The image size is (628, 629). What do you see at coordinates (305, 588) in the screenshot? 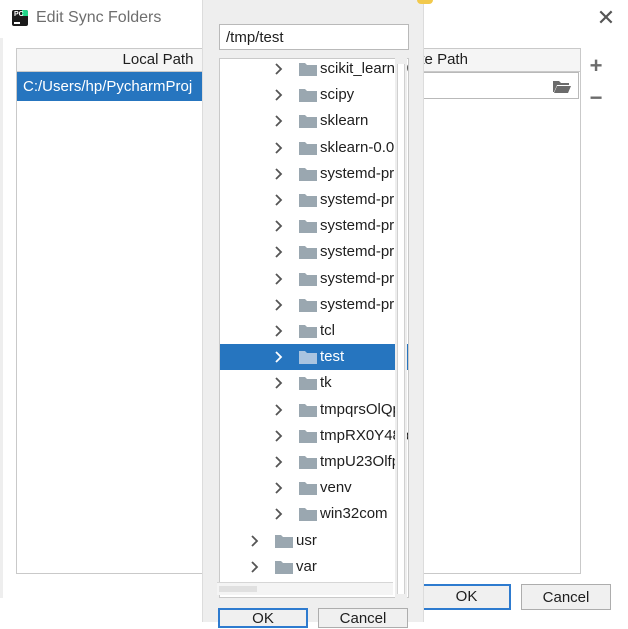
I see `tree-horizontal-scrollbar` at bounding box center [305, 588].